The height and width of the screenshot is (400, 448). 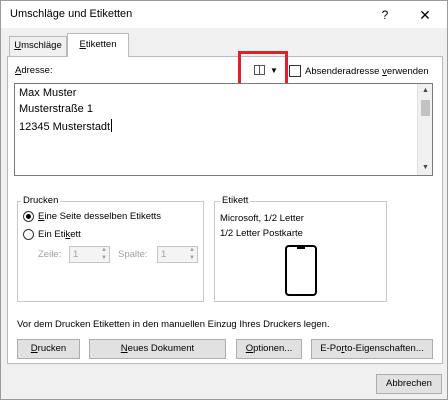 I want to click on cancel-button: Abbrechen, so click(x=409, y=384).